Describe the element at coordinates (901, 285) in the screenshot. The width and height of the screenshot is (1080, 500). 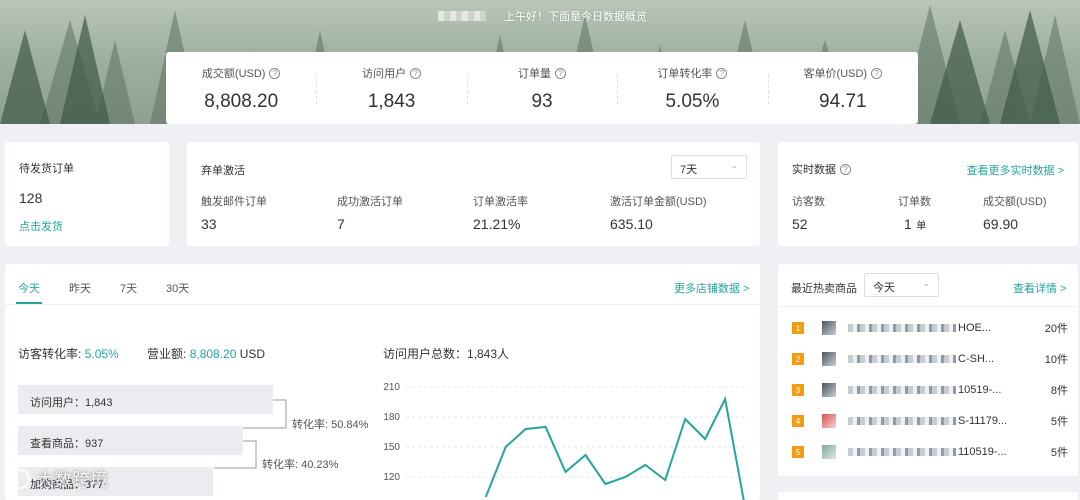
I see `hot-range-select: 今天 ⌄` at that location.